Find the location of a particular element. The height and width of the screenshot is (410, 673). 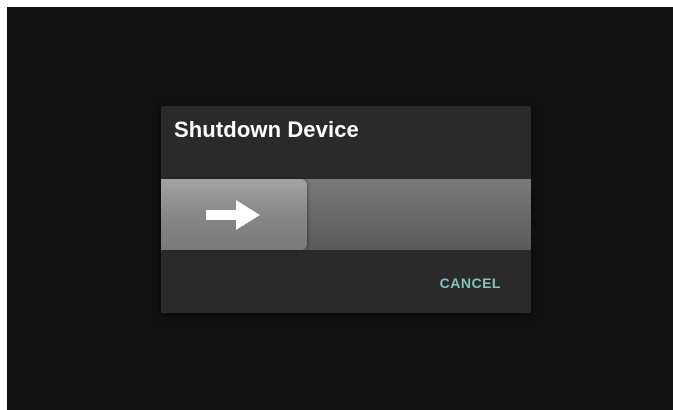

arrow-right-icon is located at coordinates (233, 215).